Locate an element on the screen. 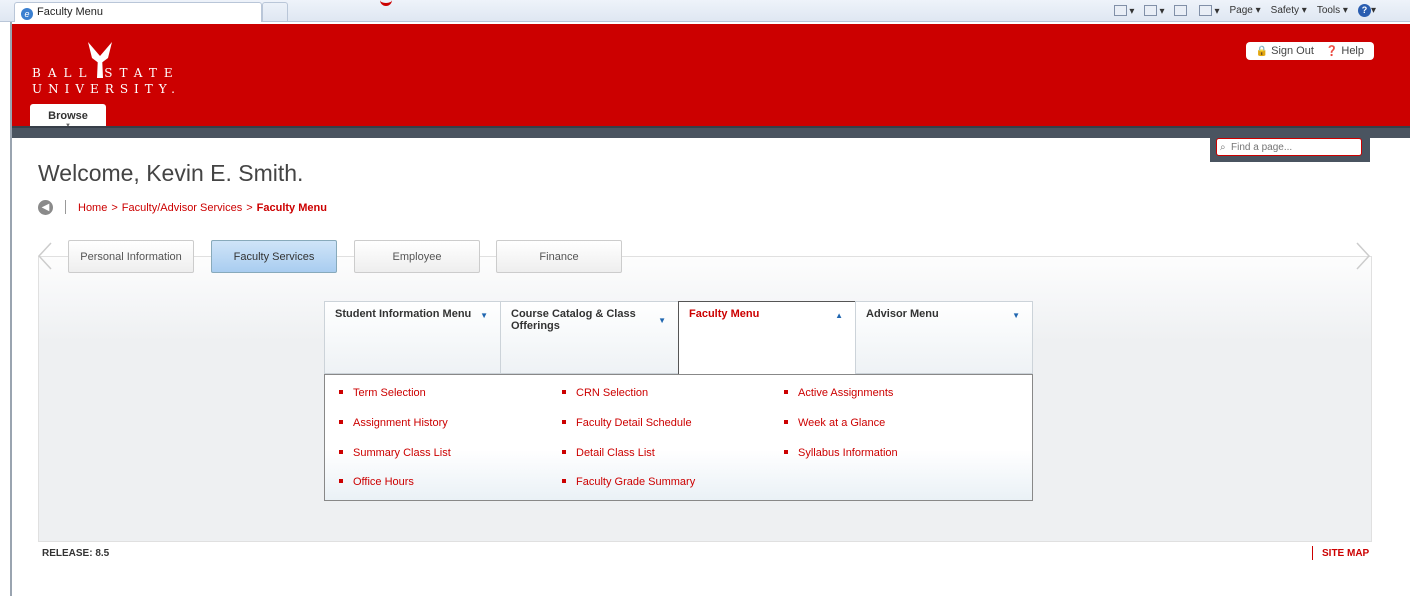 Image resolution: width=1410 pixels, height=596 pixels. page-menu: Page ▾ is located at coordinates (1245, 10).